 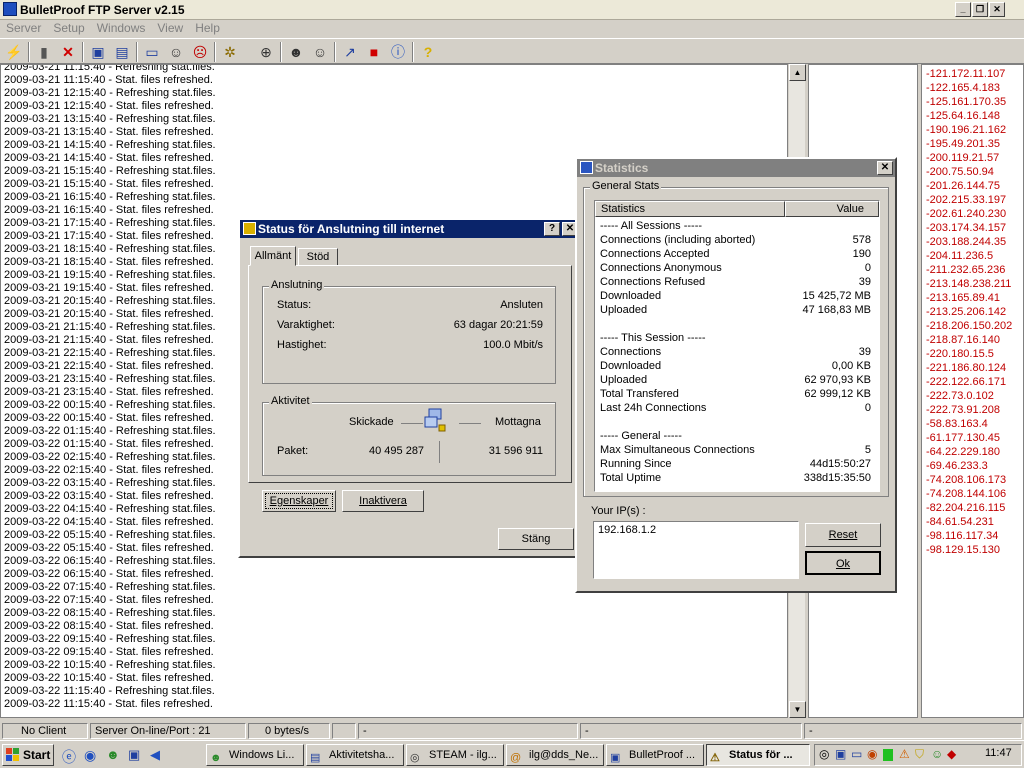 What do you see at coordinates (299, 501) in the screenshot?
I see `properties-button: Egenskaper` at bounding box center [299, 501].